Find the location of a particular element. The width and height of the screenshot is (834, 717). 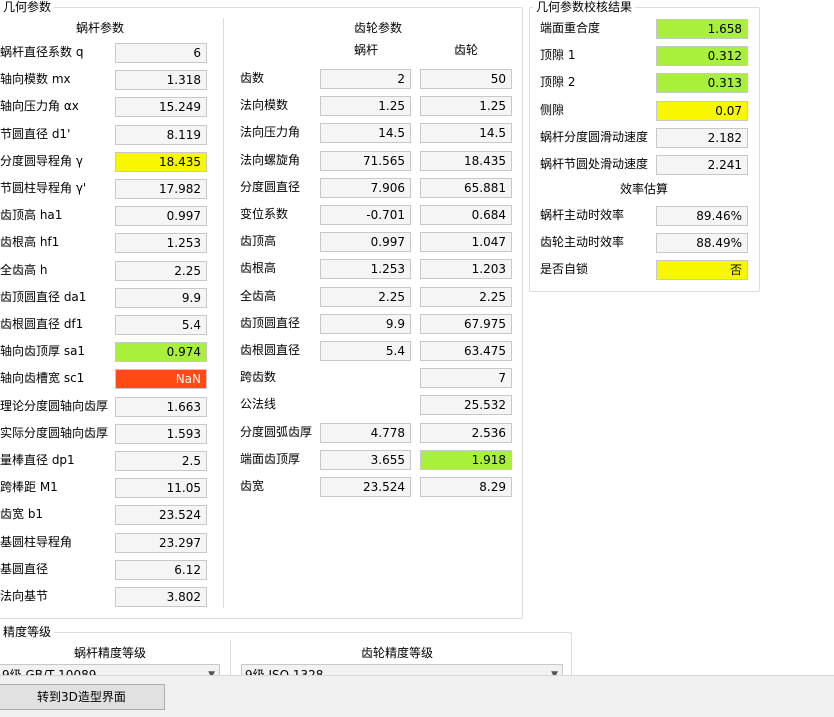

gear-param-gear-value: 1.918 is located at coordinates (466, 459).